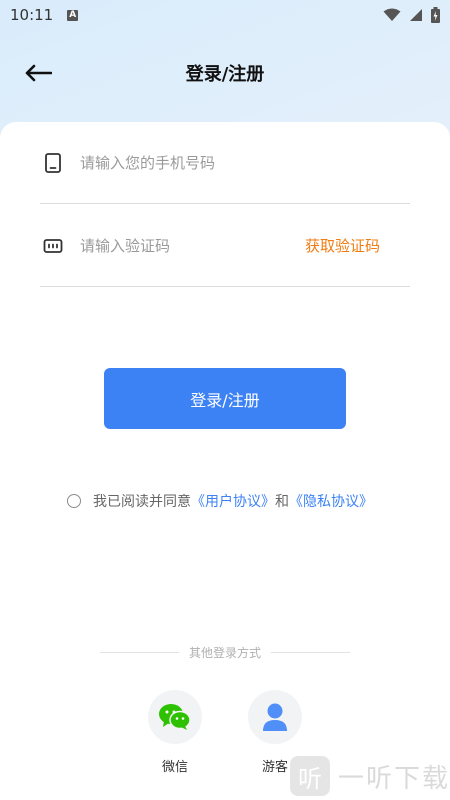 Image resolution: width=450 pixels, height=800 pixels. I want to click on status-left: 10:11 A, so click(44, 15).